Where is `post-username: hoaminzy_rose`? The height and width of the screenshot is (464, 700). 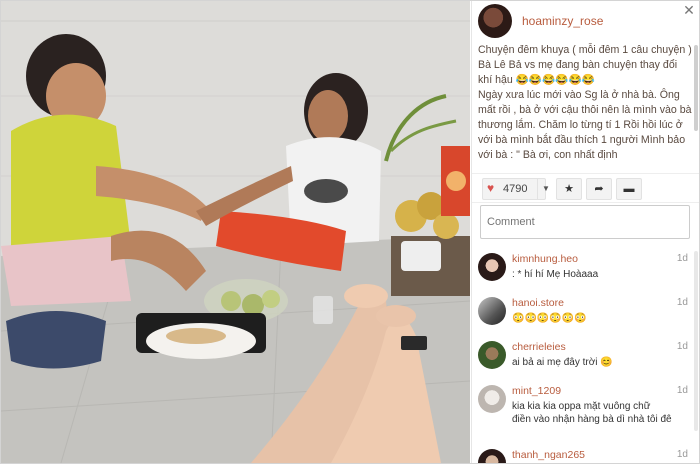 post-username: hoaminzy_rose is located at coordinates (562, 21).